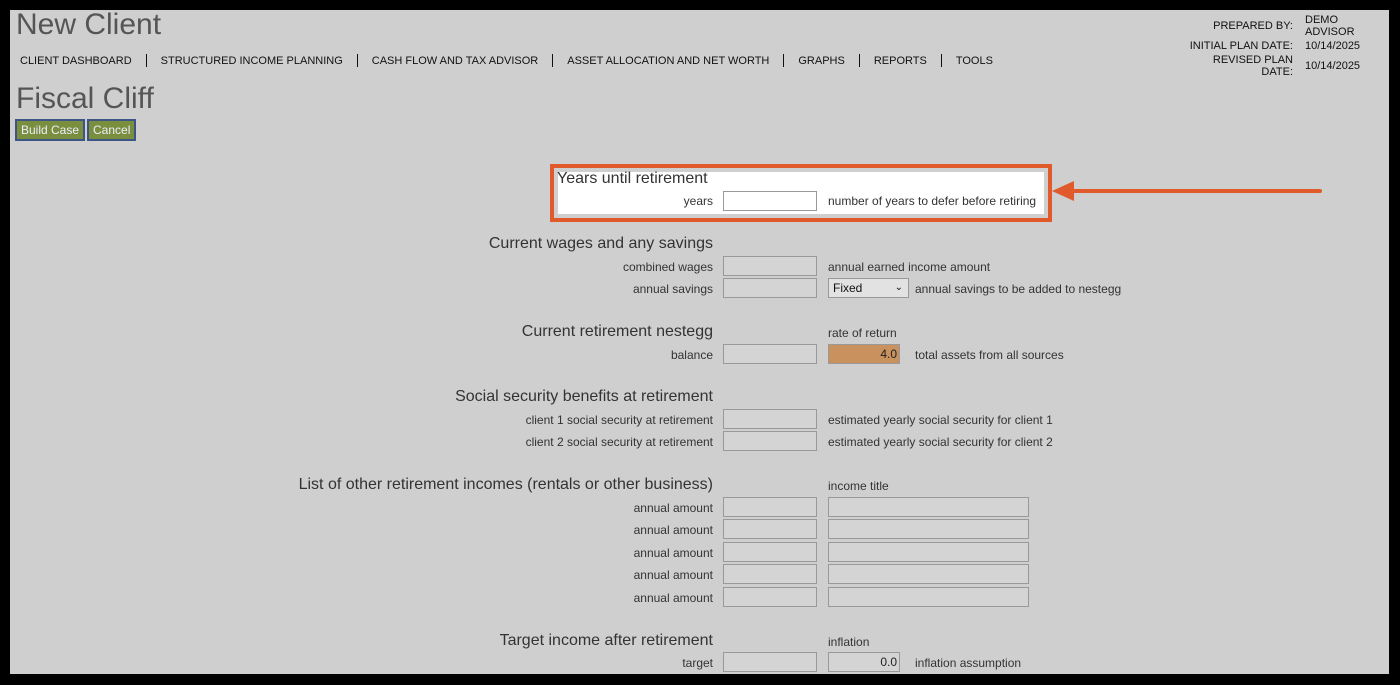 The width and height of the screenshot is (1400, 685). What do you see at coordinates (1333, 46) in the screenshot?
I see `initial-plan-date-value: 10/14/2025` at bounding box center [1333, 46].